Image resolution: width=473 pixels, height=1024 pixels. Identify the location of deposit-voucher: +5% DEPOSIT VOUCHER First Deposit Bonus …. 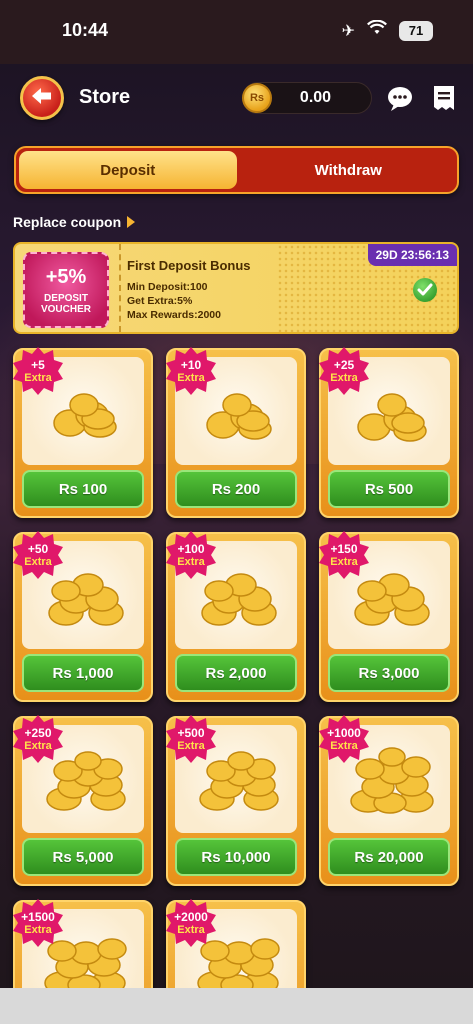
(236, 288).